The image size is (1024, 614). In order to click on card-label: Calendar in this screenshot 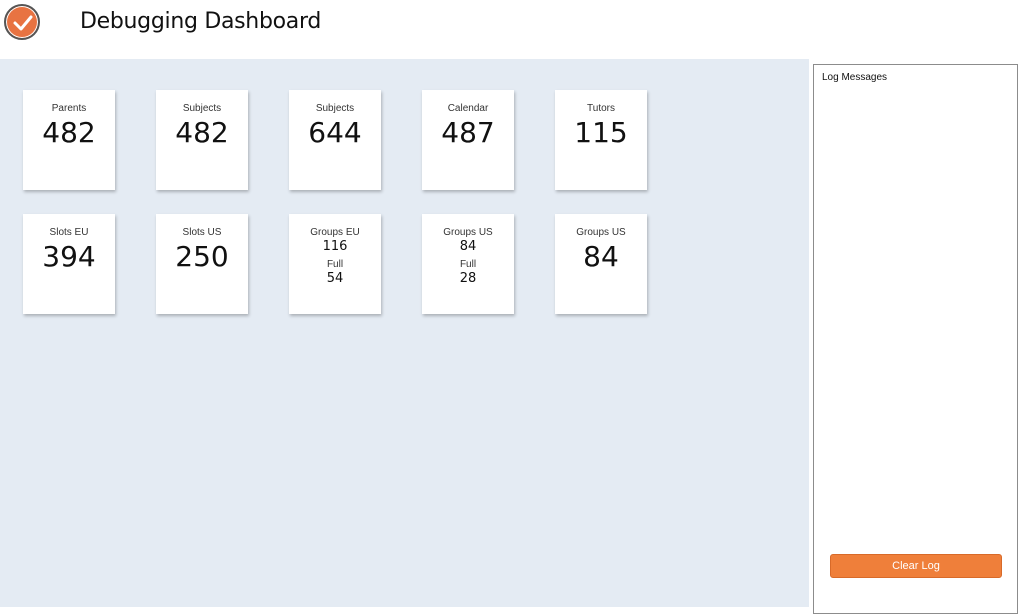, I will do `click(468, 108)`.